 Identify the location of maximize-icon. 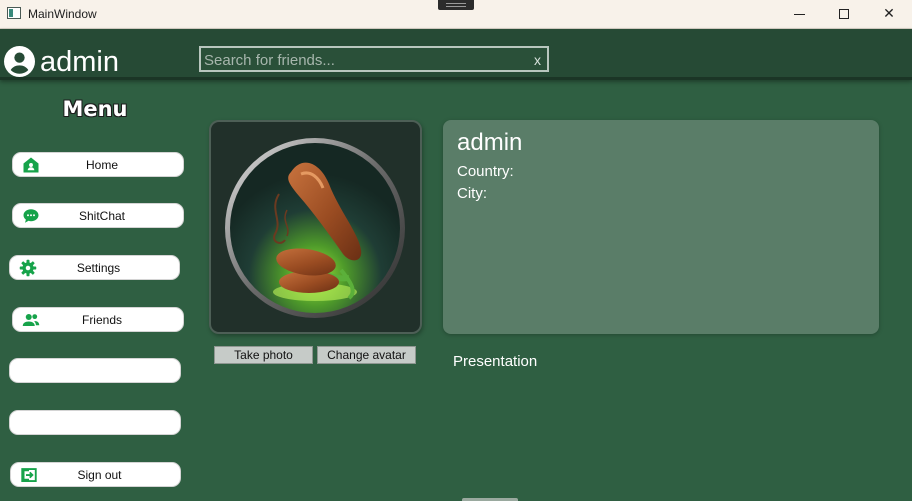
(844, 14).